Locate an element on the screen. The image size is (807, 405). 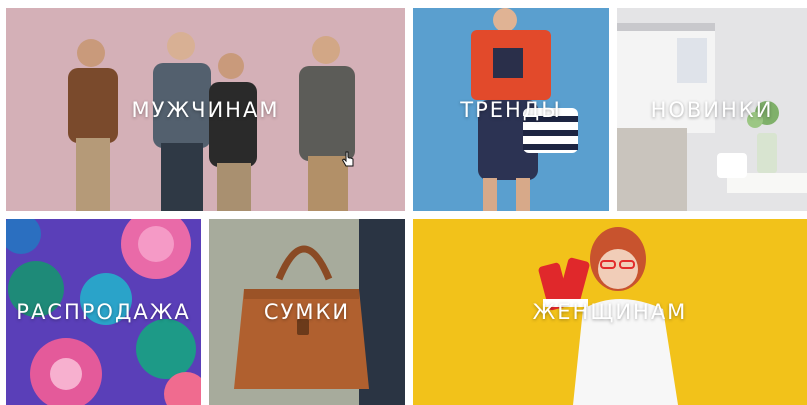
category-tile-new: НОВИНКИ is located at coordinates (712, 109).